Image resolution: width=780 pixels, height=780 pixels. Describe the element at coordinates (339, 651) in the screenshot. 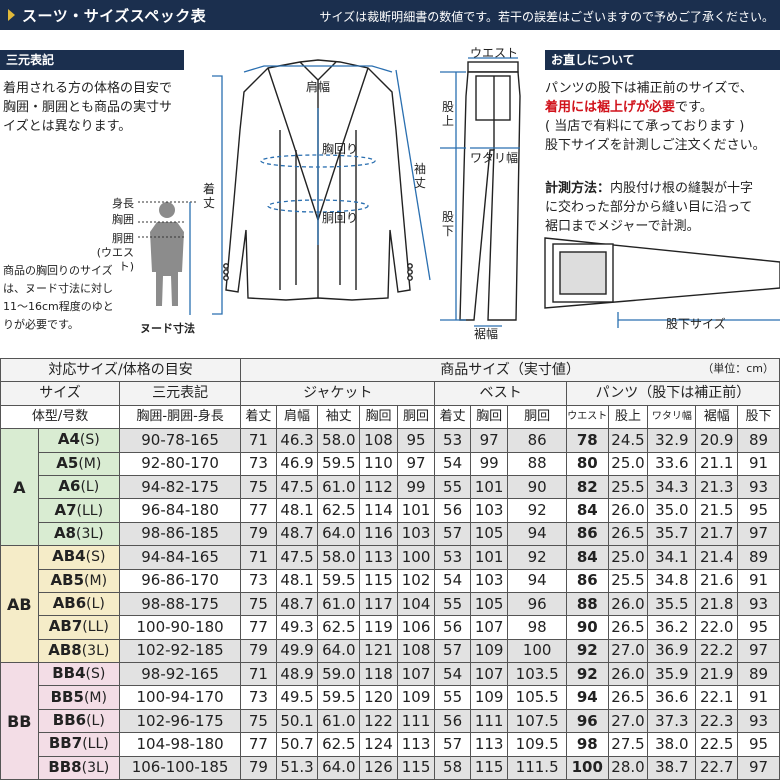

I see `value-cell: 64.0` at that location.